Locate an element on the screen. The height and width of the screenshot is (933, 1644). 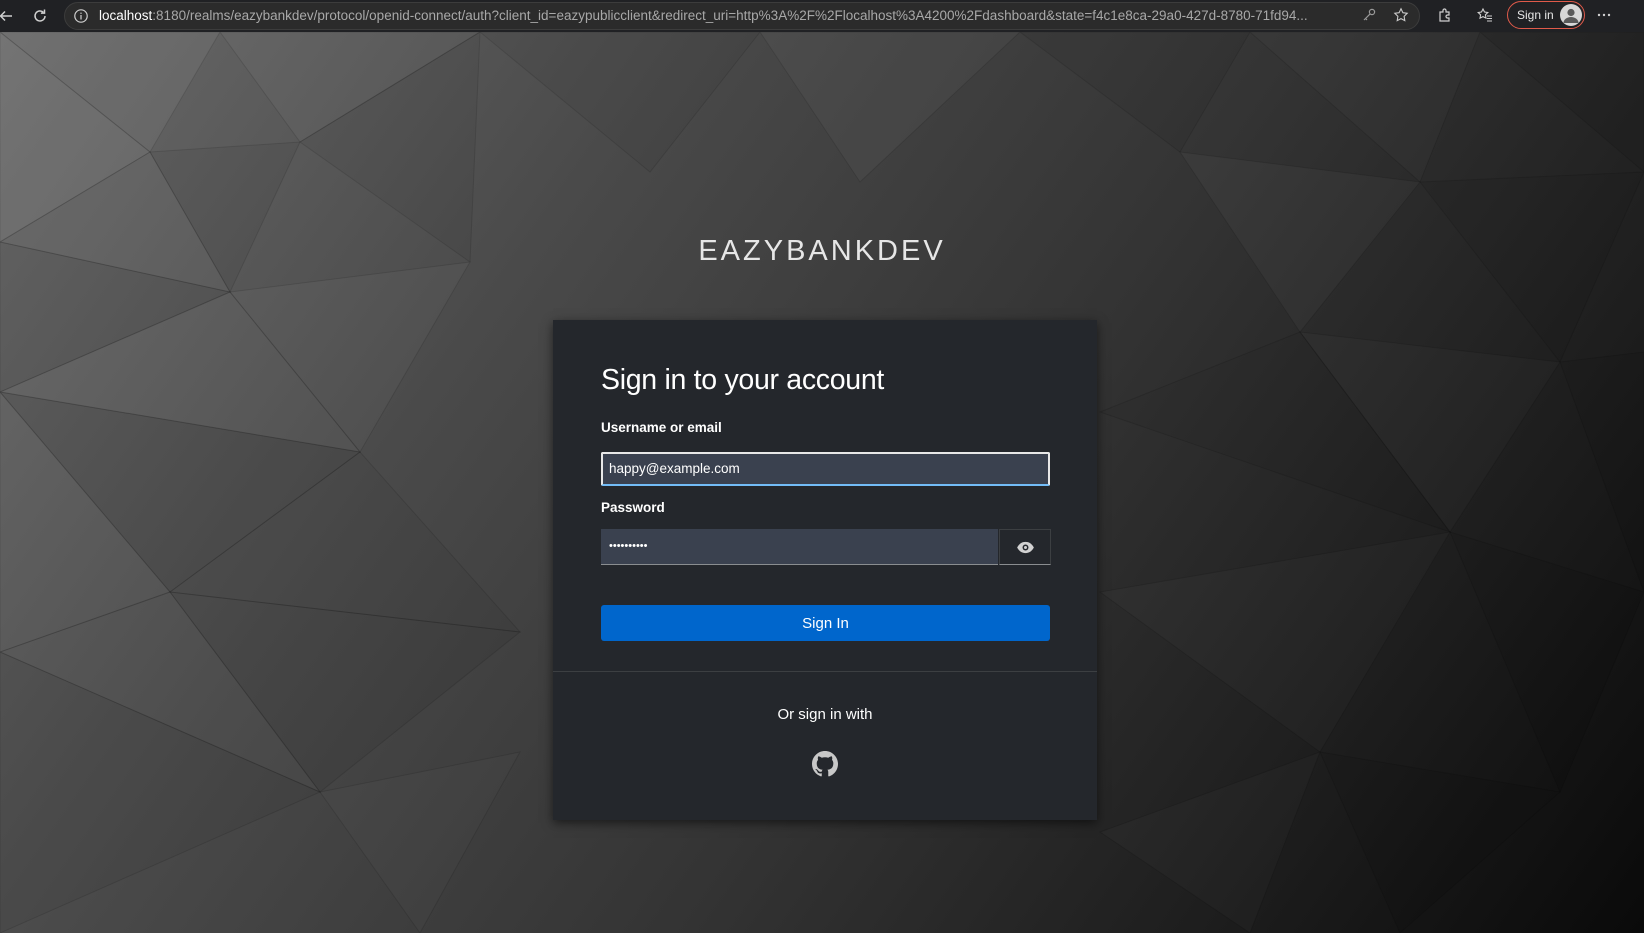
extensions-icon is located at coordinates (1445, 15).